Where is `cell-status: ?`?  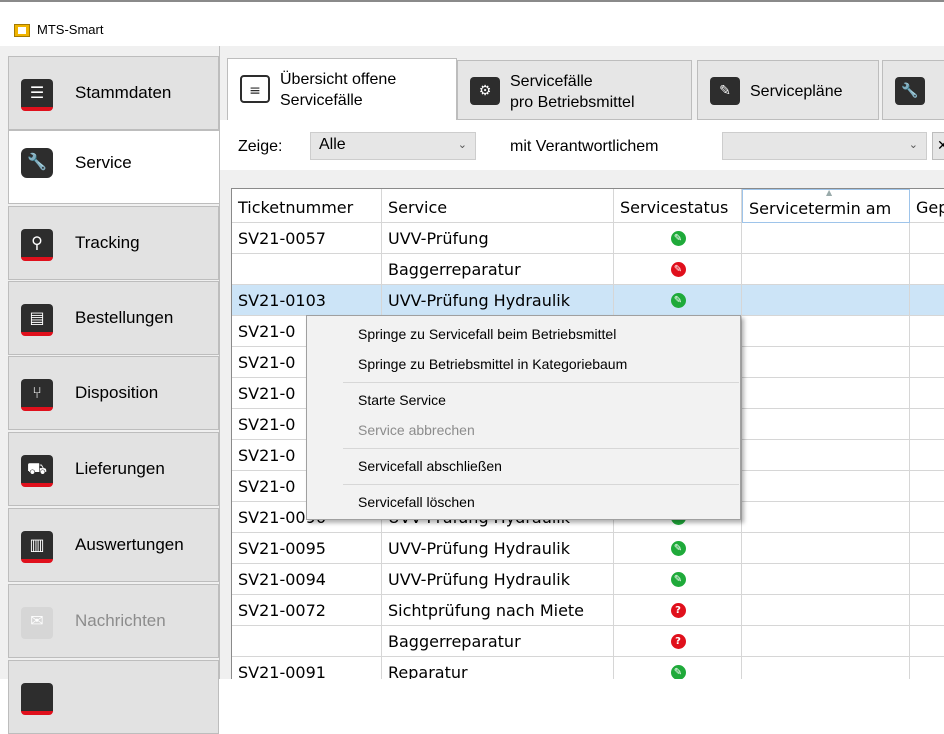
cell-status: ? is located at coordinates (678, 641).